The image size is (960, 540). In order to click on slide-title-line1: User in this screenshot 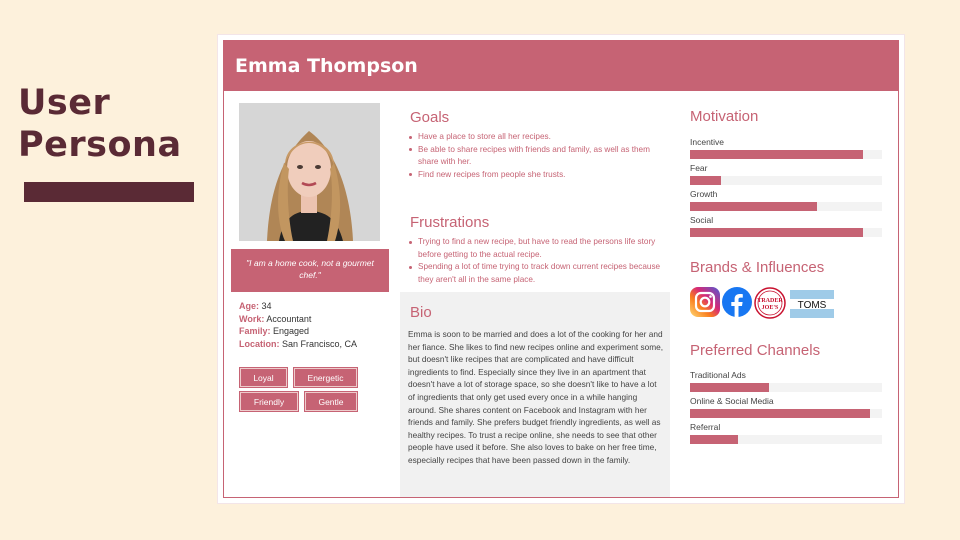, I will do `click(64, 103)`.